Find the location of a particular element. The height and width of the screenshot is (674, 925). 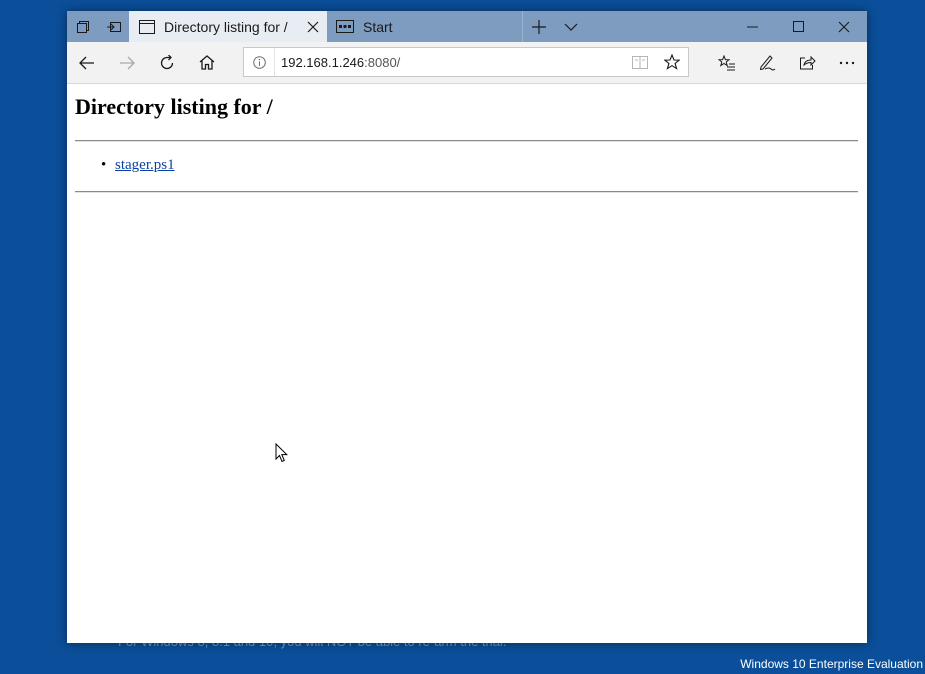

minimize-button is located at coordinates (752, 26).